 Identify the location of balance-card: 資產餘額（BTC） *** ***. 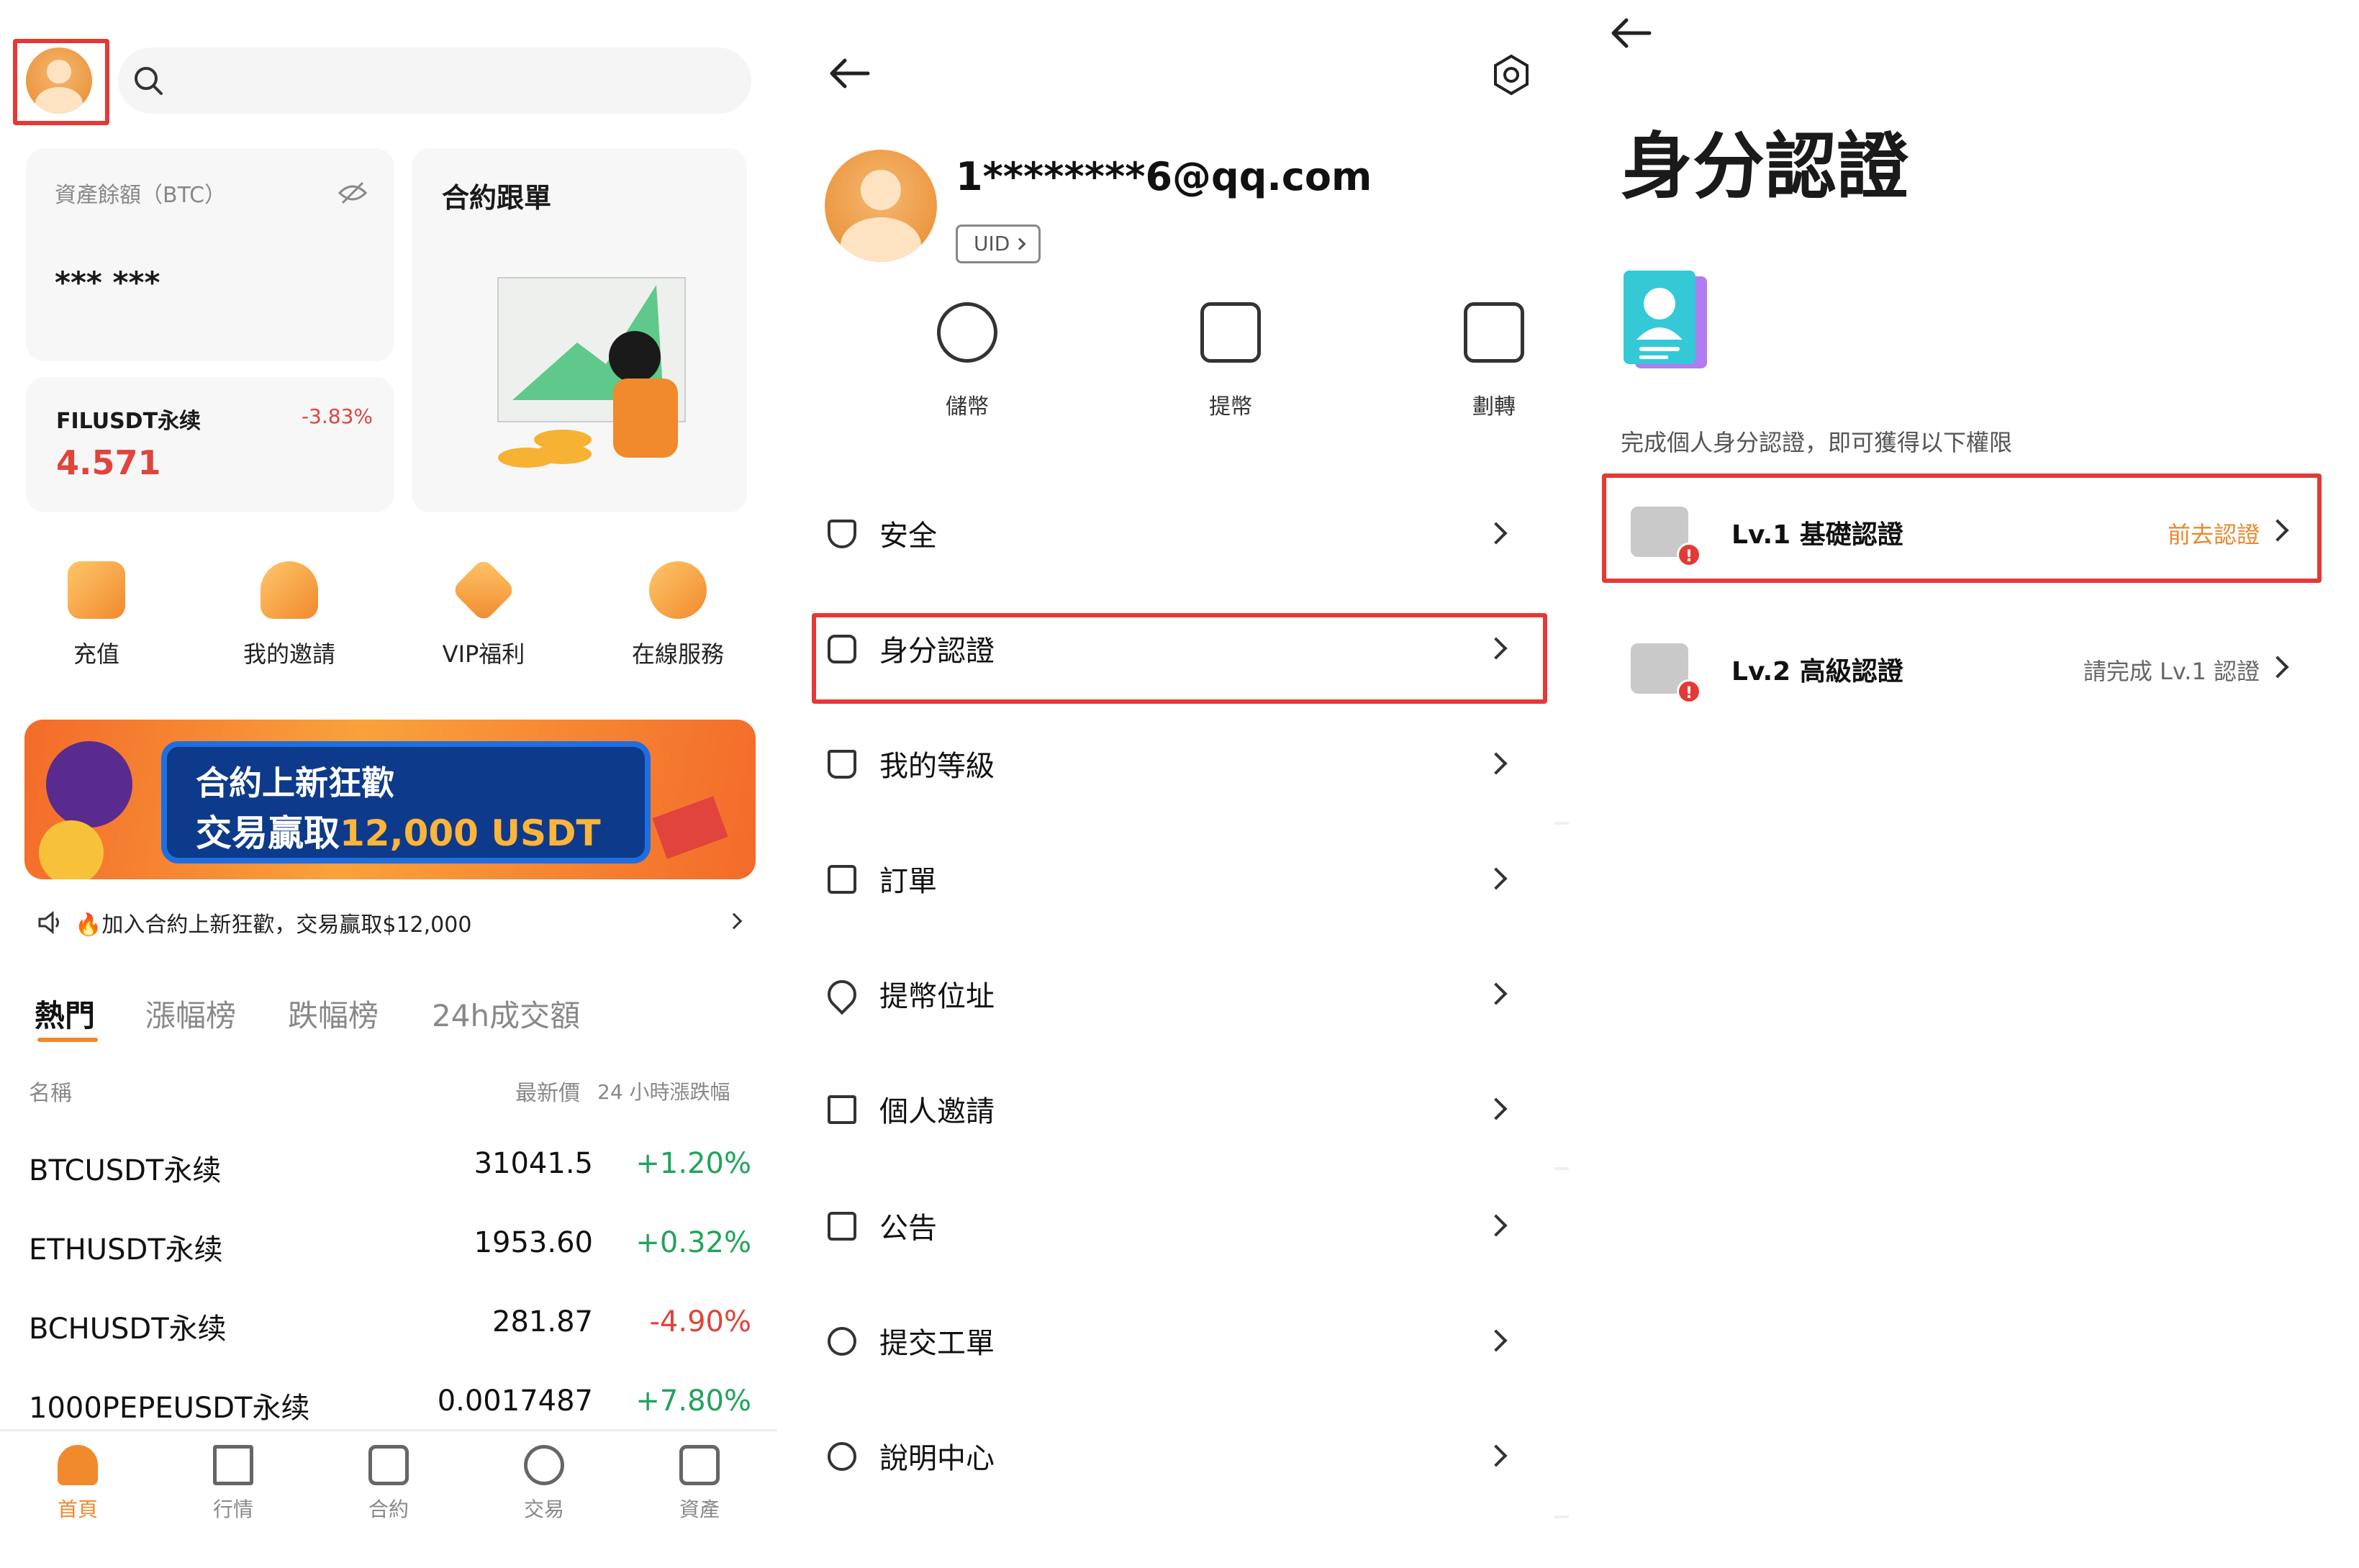
(210, 254).